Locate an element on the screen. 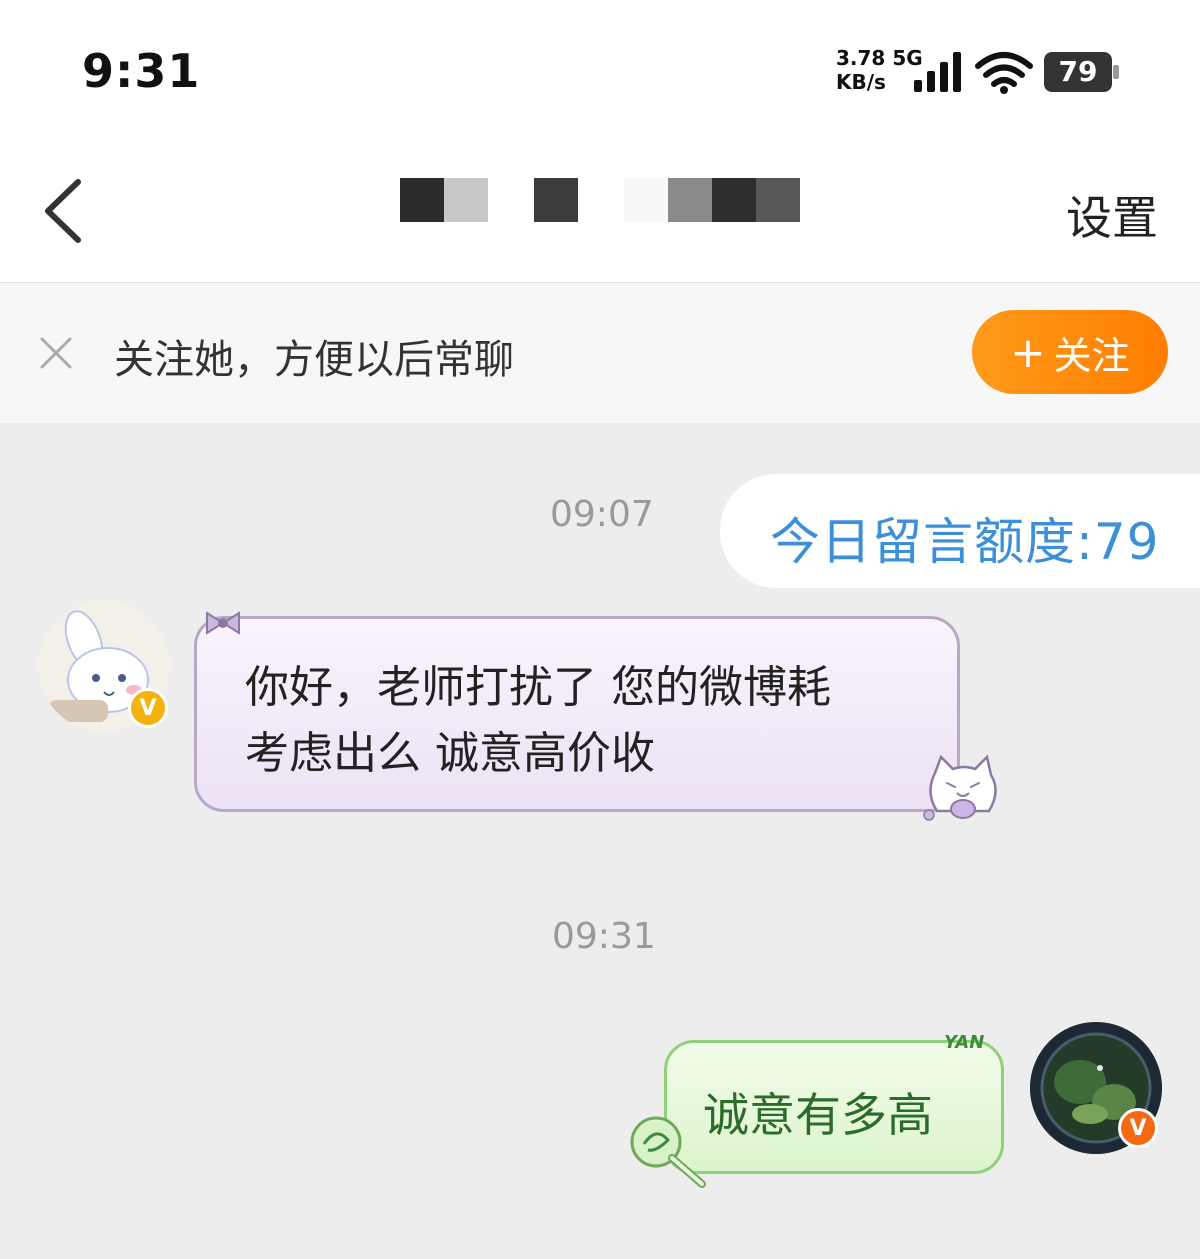 The image size is (1200, 1259). signal-icon is located at coordinates (937, 72).